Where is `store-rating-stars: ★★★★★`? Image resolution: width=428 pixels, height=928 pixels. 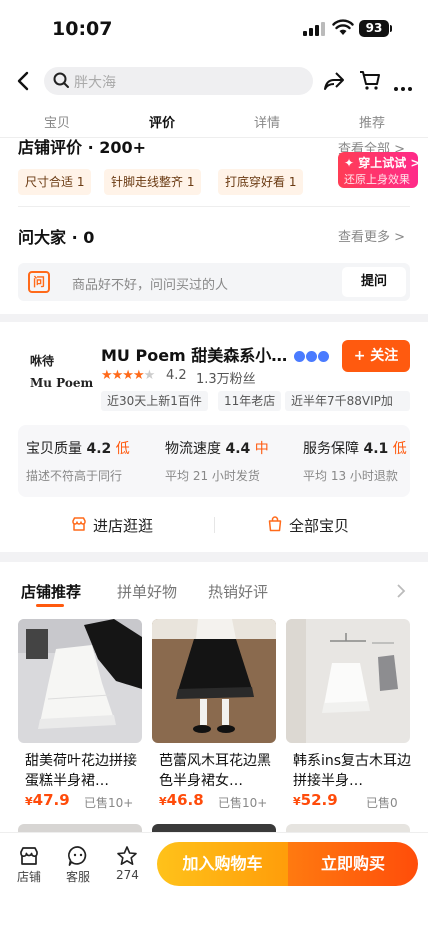
store-rating-stars: ★★★★★ is located at coordinates (128, 375).